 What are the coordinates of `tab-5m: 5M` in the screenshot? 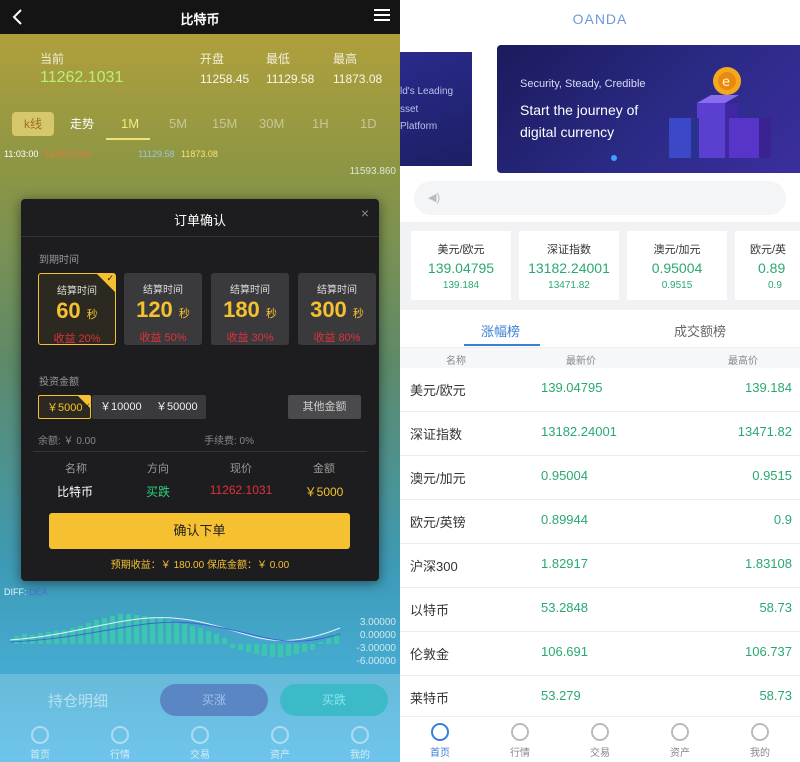 It's located at (178, 123).